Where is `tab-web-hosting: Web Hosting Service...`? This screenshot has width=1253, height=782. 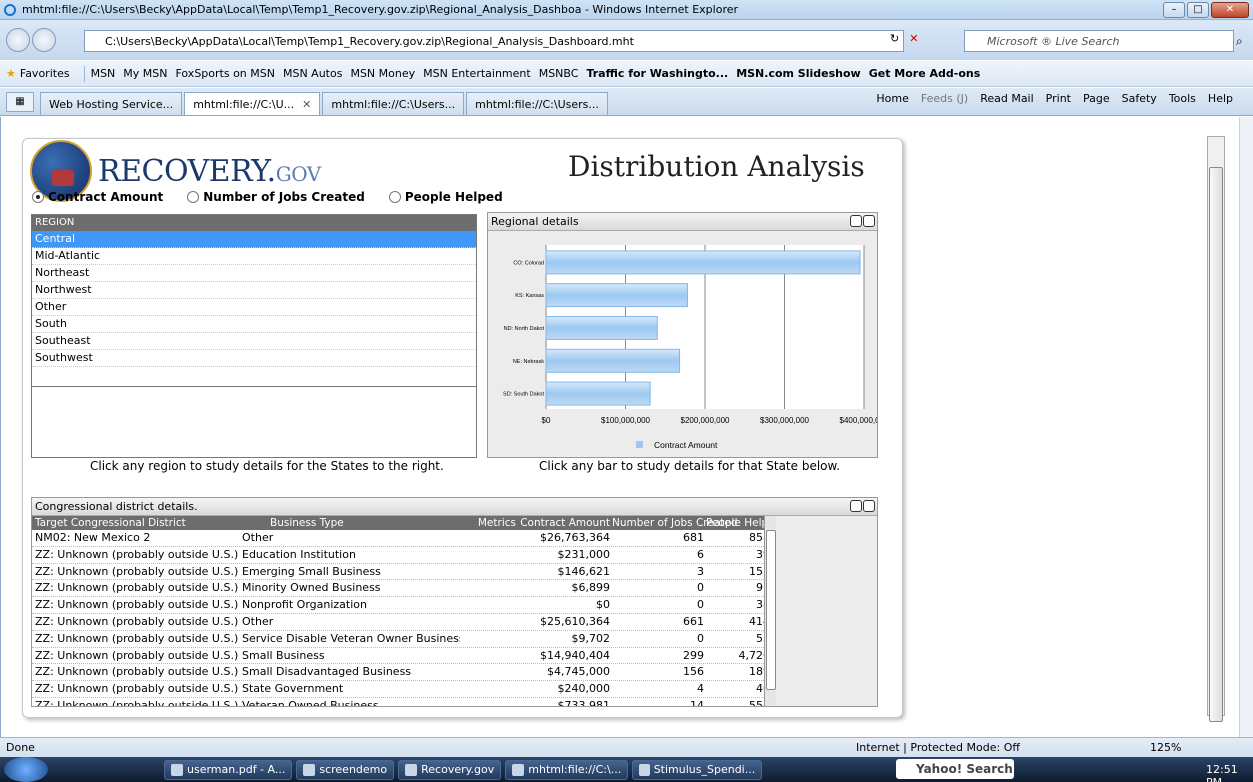 tab-web-hosting: Web Hosting Service... is located at coordinates (111, 103).